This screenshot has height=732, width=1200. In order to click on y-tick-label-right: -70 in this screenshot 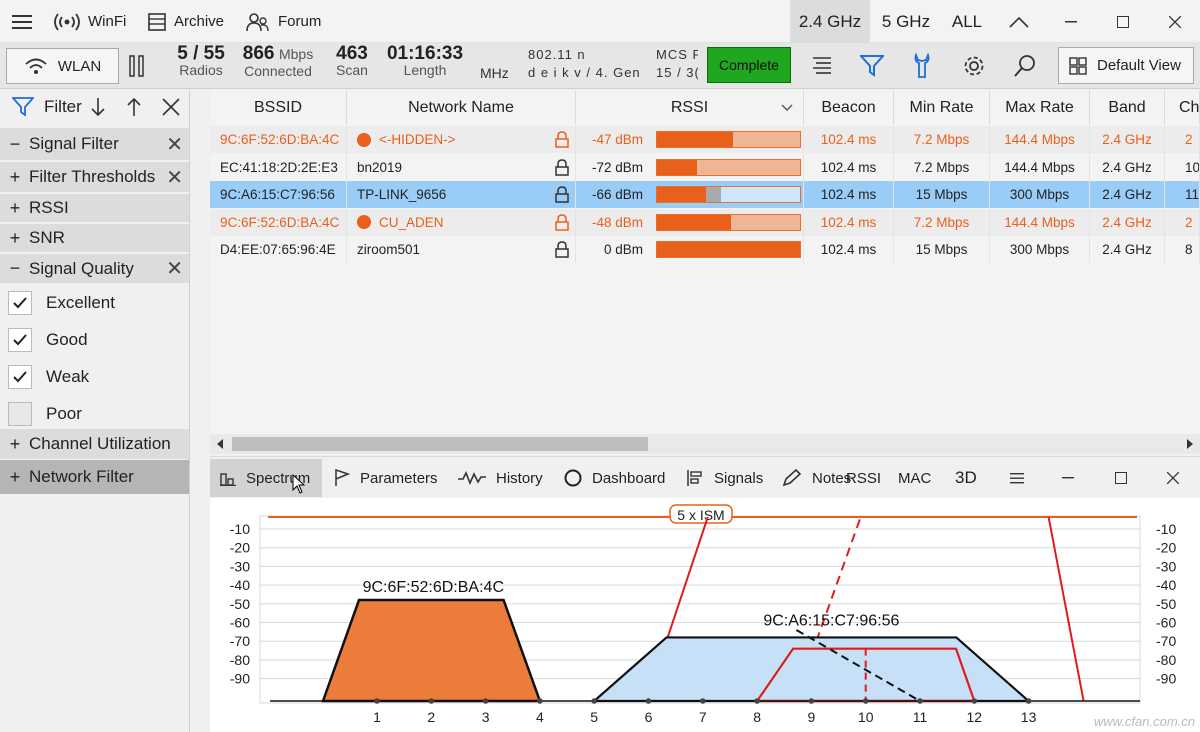, I will do `click(1166, 641)`.